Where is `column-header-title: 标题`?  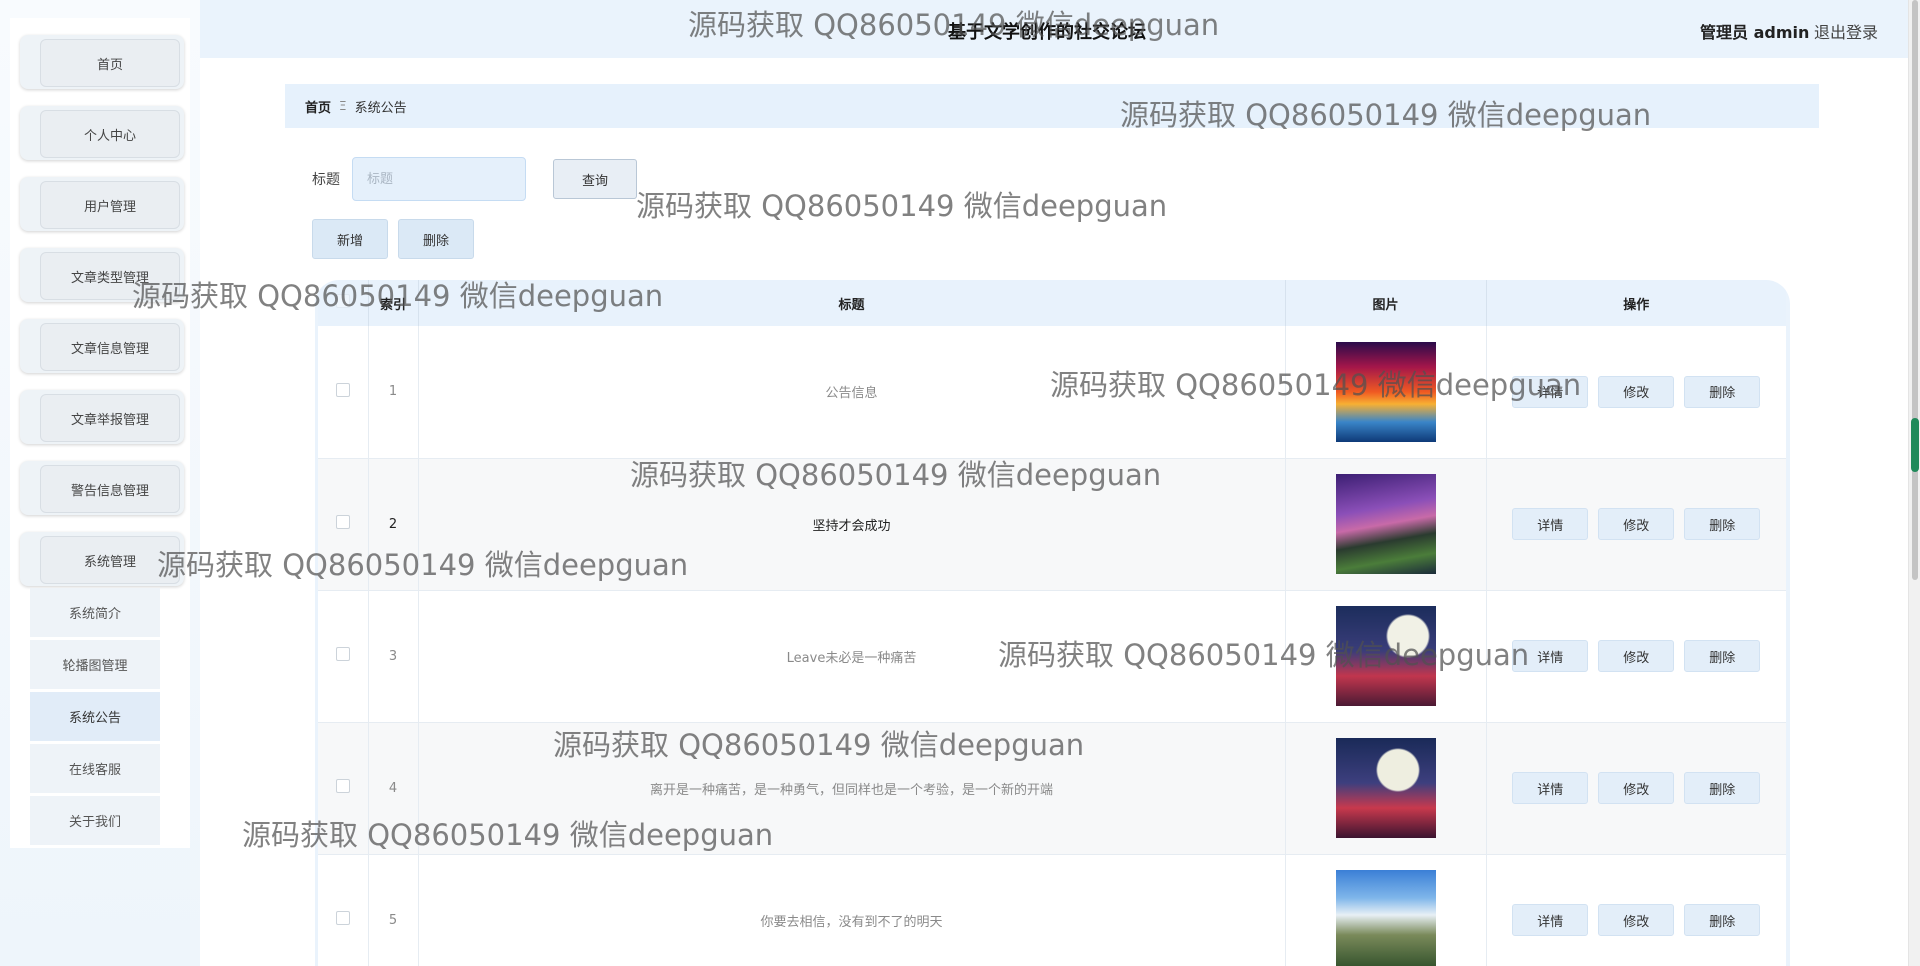
column-header-title: 标题 is located at coordinates (852, 303).